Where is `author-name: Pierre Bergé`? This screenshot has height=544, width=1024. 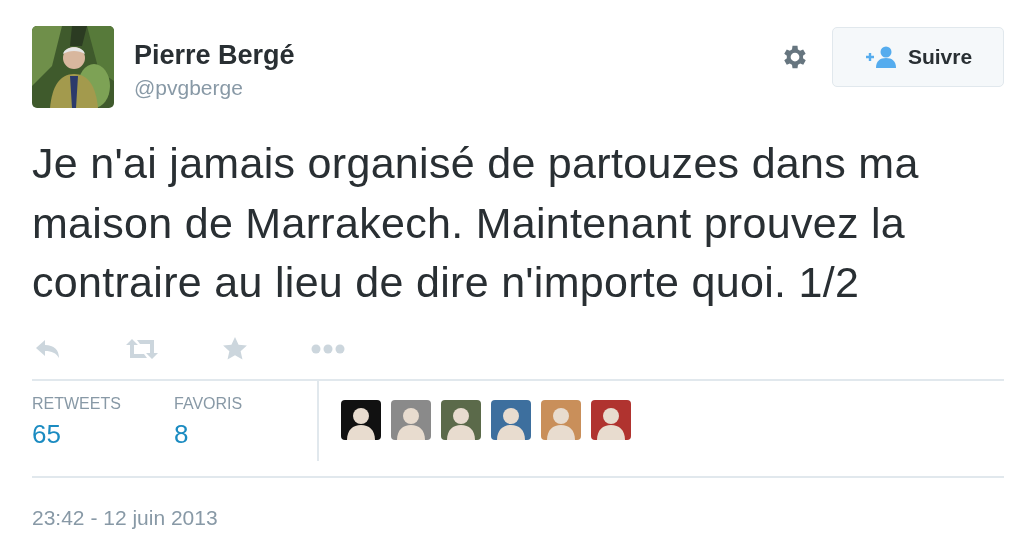 author-name: Pierre Bergé is located at coordinates (215, 55).